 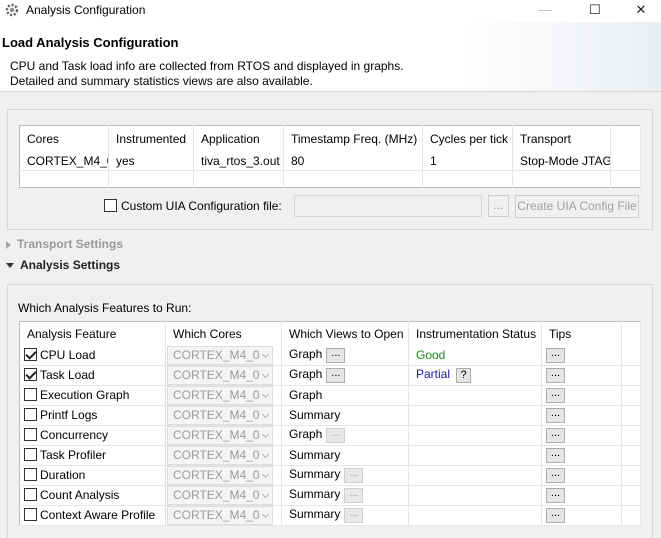 I want to click on feature-cell: Count Analysis, so click(x=92, y=495).